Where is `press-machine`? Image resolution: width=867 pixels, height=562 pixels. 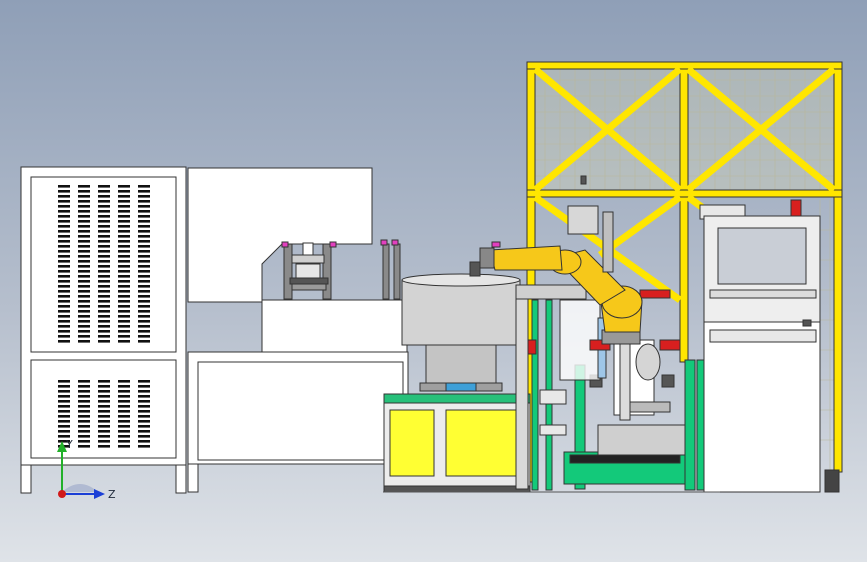 press-machine is located at coordinates (298, 330).